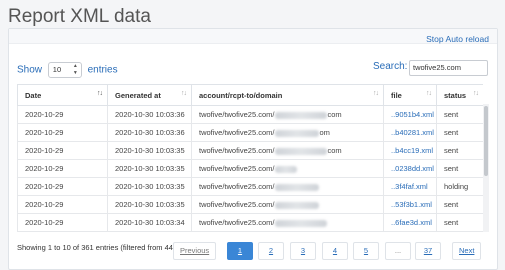  I want to click on cell-file-link: ..53f3b1.xml, so click(410, 204).